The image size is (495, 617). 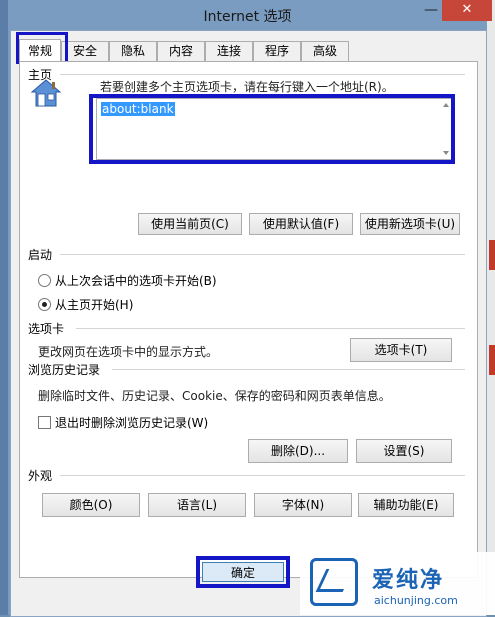 What do you see at coordinates (214, 396) in the screenshot?
I see `history-description: 删除临时文件、历史记录、Cookie、保存的密码和网页表单信息。` at bounding box center [214, 396].